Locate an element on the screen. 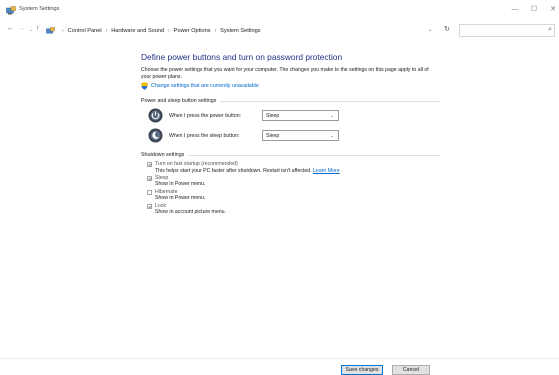 This screenshot has width=559, height=375. breadcrumb-hardware-and-sound: Hardware and Sound is located at coordinates (137, 31).